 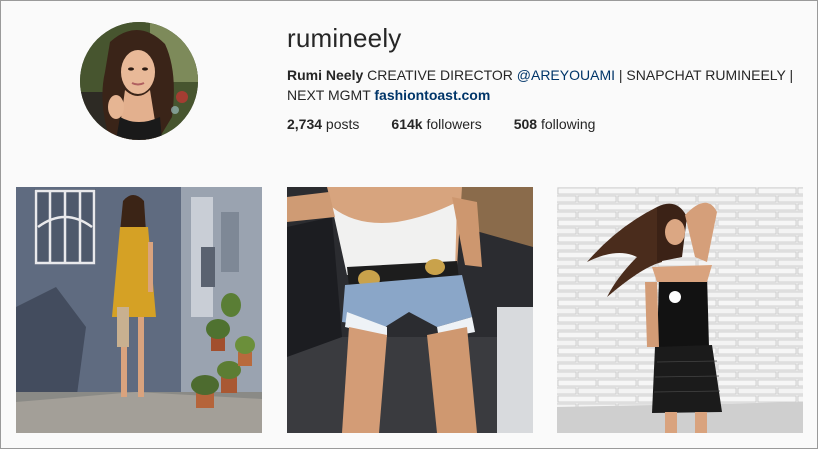 I want to click on followers-stat: 614k followers, so click(x=436, y=124).